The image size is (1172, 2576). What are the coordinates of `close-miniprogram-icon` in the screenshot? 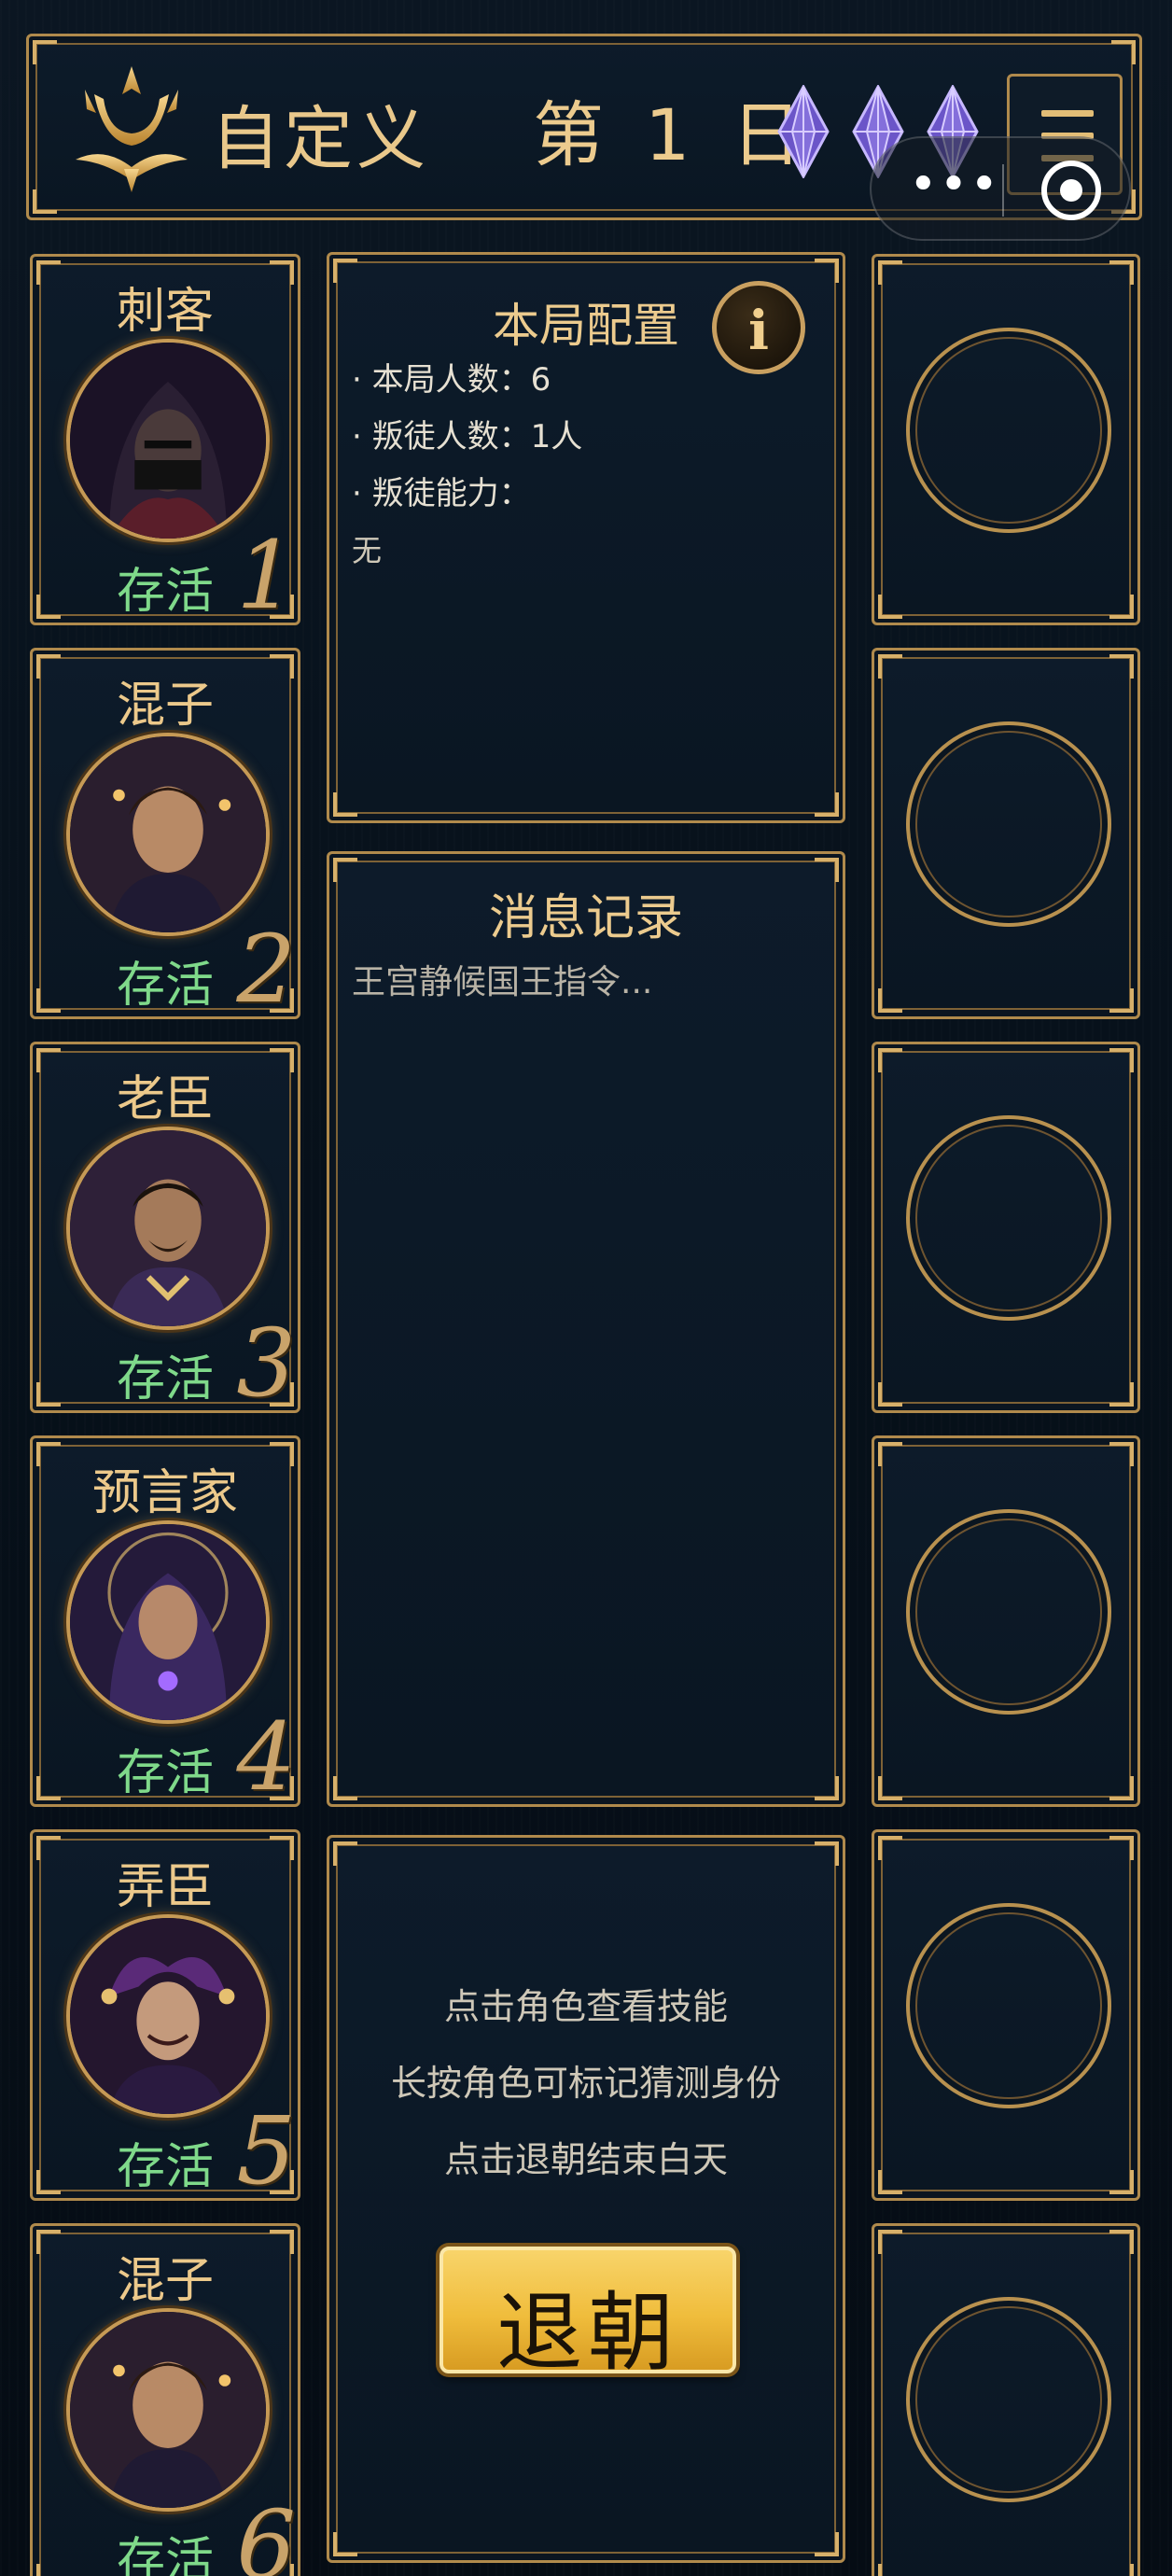 It's located at (1071, 190).